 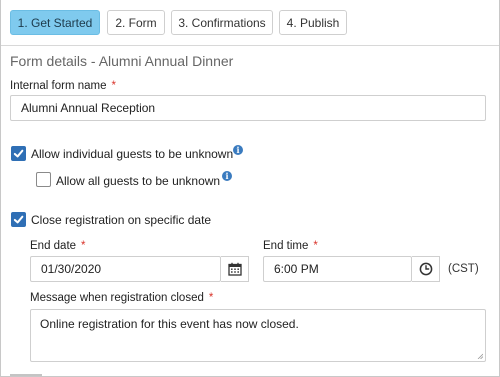 I want to click on calendar-button, so click(x=235, y=269).